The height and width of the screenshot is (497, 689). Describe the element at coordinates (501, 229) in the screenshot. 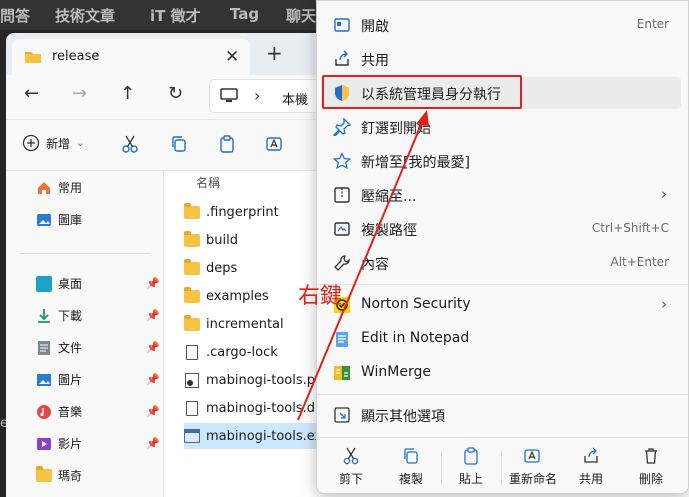

I see `menu-item-copy-path: 複製路徑 Ctrl+Shift+C` at that location.